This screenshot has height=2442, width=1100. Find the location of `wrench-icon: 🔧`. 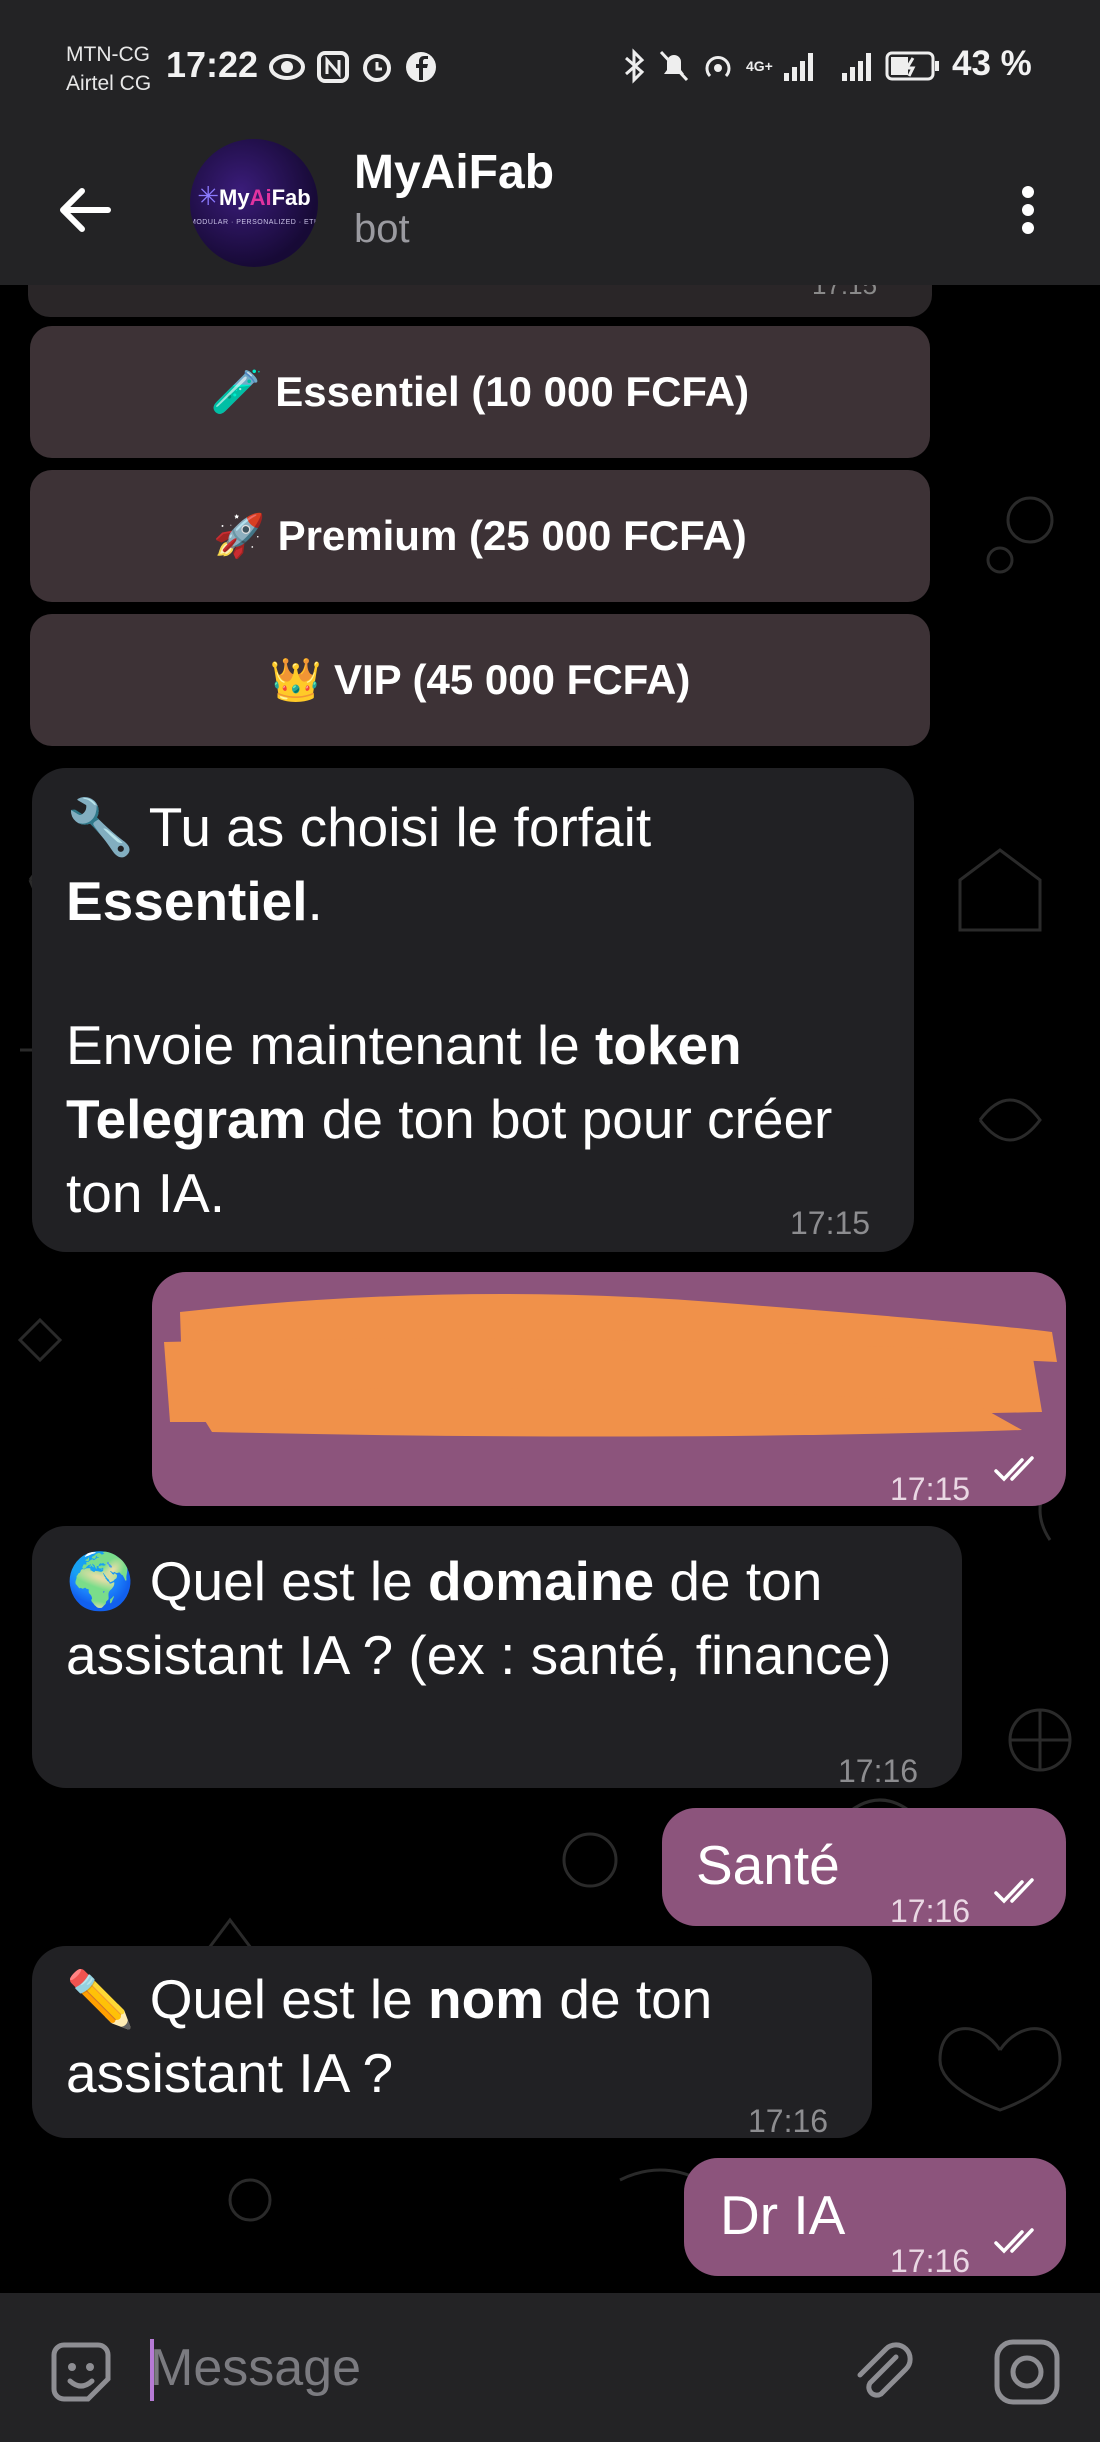

wrench-icon: 🔧 is located at coordinates (100, 827).